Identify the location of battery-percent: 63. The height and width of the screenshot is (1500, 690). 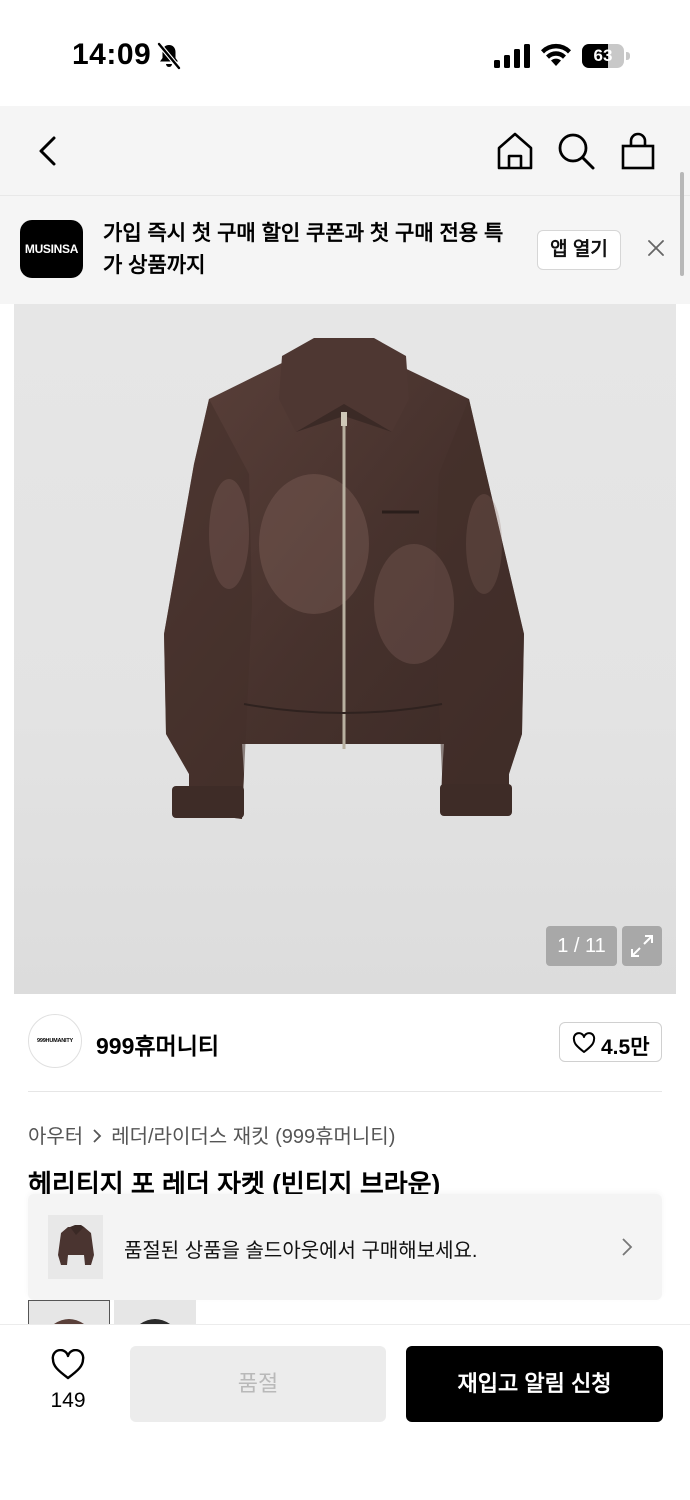
(603, 55).